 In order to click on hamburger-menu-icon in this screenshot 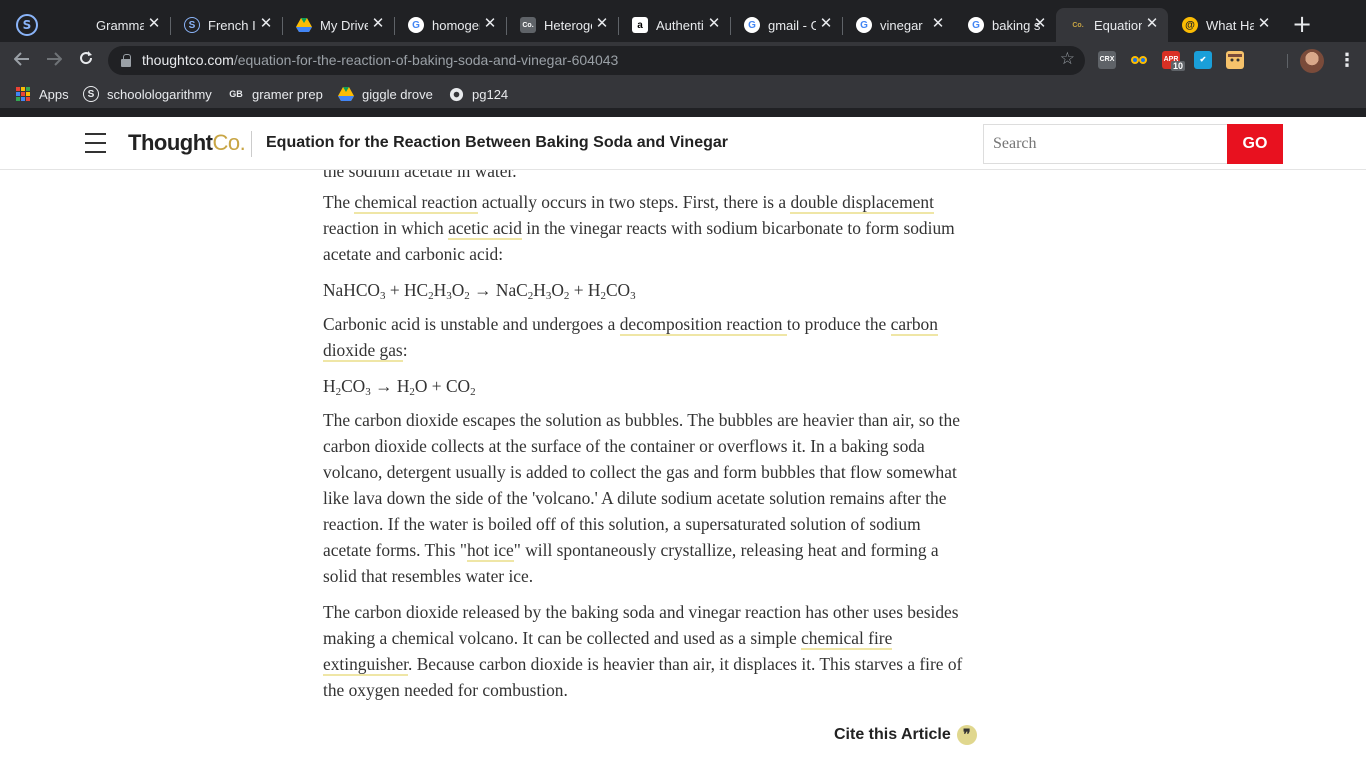, I will do `click(95, 143)`.